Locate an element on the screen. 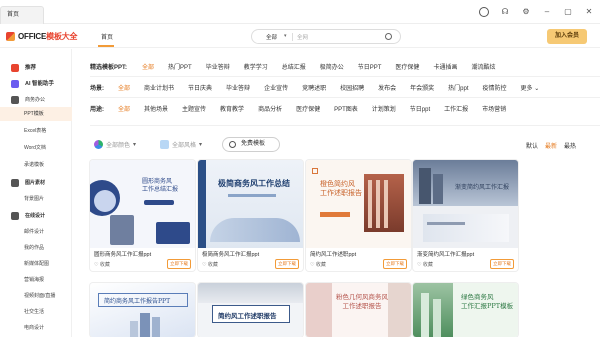 This screenshot has height=337, width=600. filter-item: 节日PPT is located at coordinates (370, 66).